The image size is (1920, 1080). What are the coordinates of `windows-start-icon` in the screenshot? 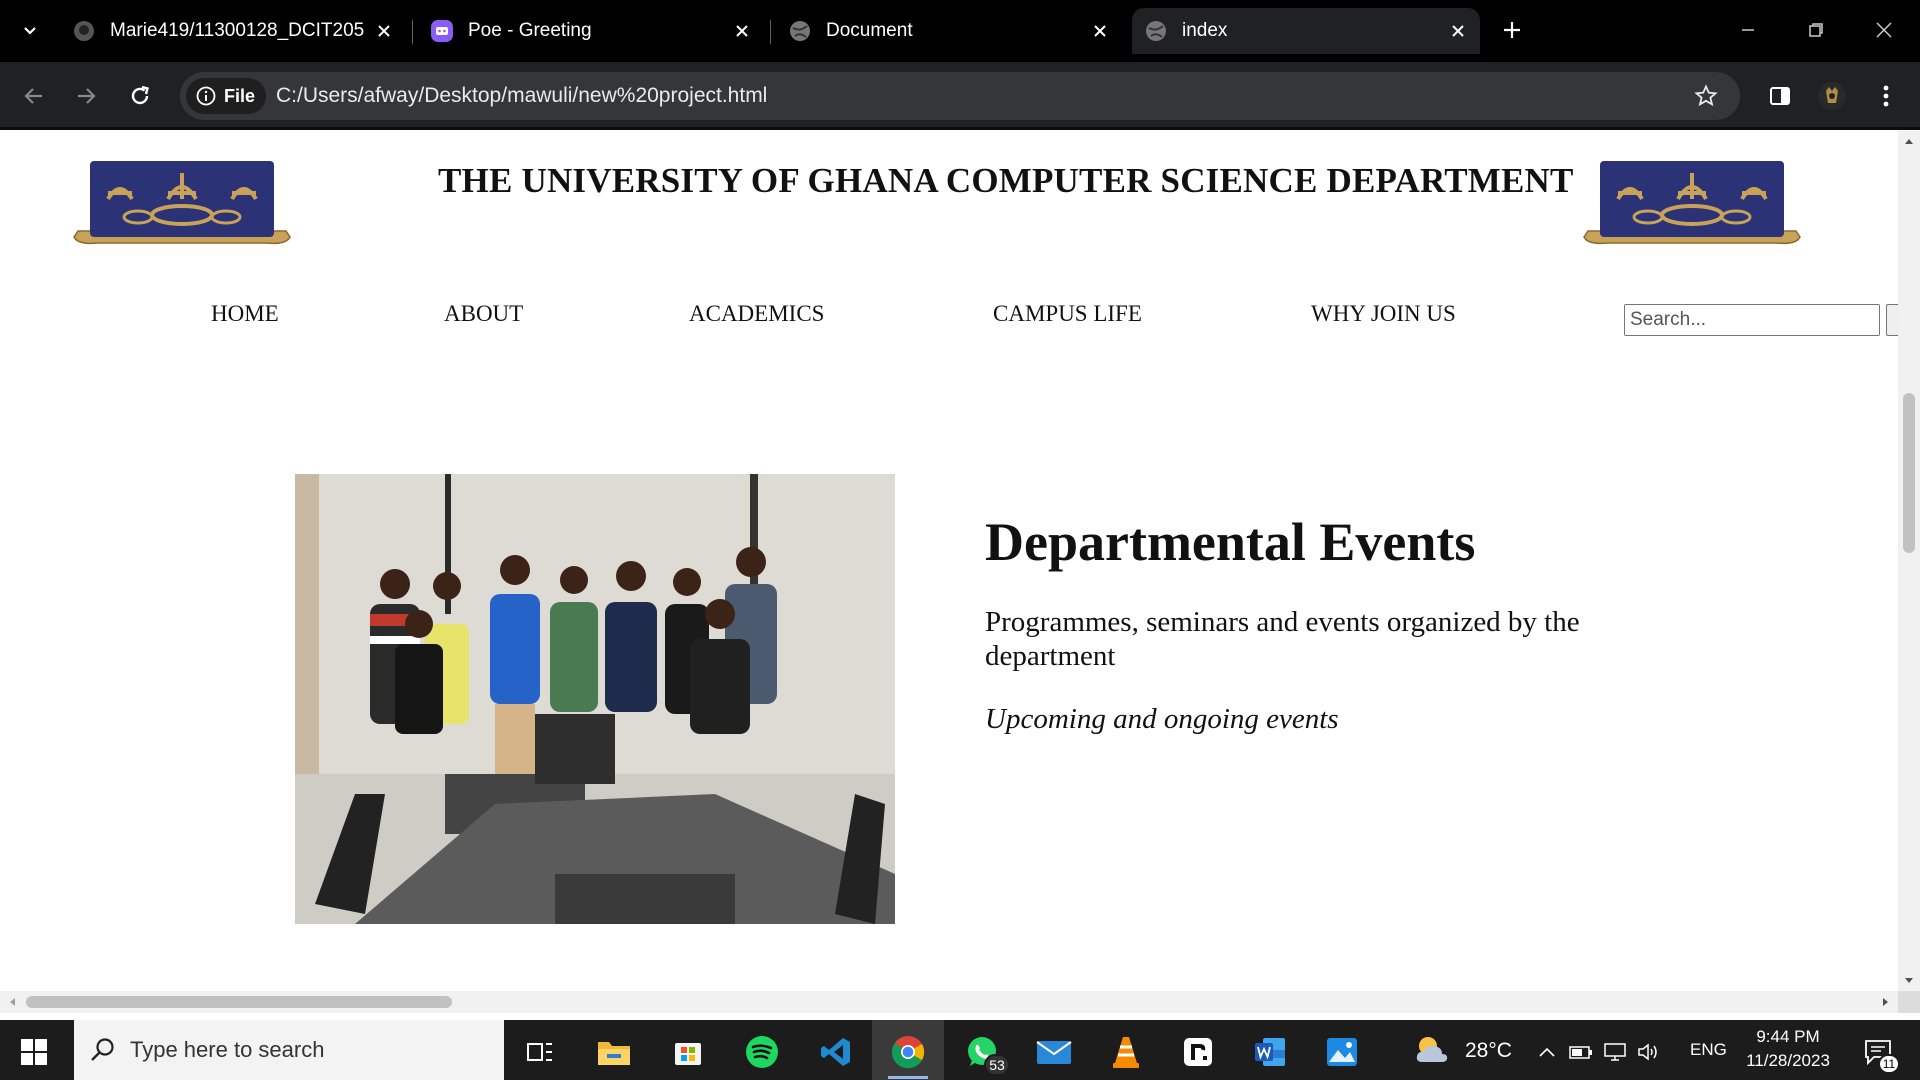 It's located at (34, 1052).